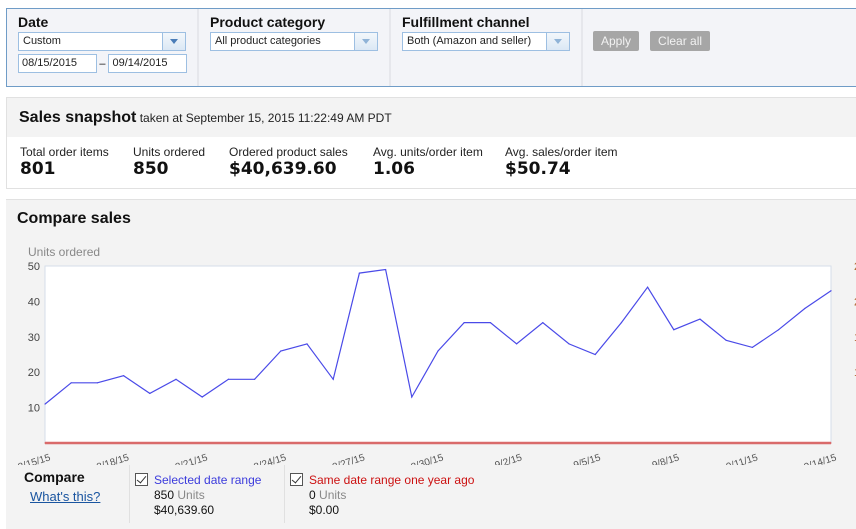 The width and height of the screenshot is (856, 529). What do you see at coordinates (349, 458) in the screenshot?
I see `x-tick-label: 8/27/15` at bounding box center [349, 458].